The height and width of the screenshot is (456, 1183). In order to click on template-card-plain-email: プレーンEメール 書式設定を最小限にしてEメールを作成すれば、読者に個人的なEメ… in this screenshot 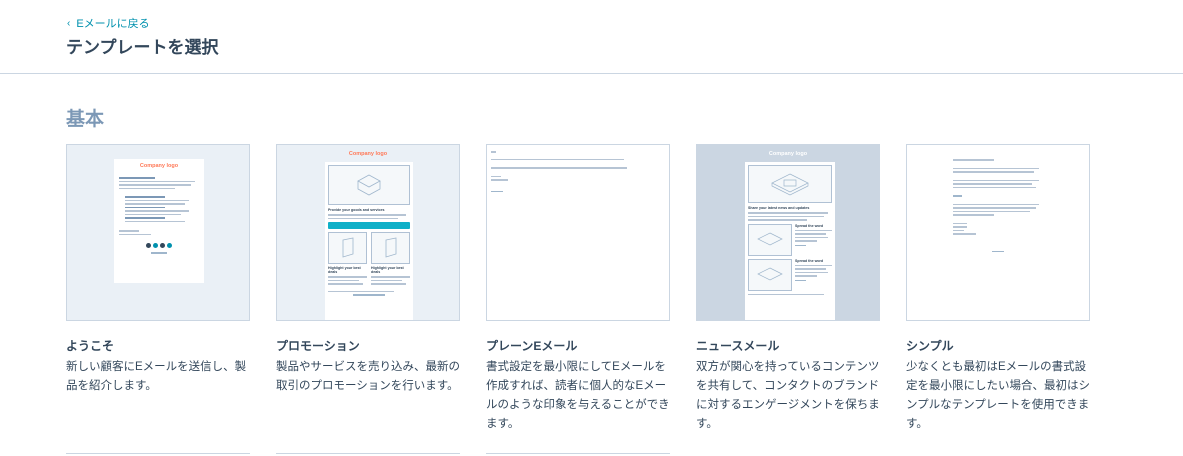, I will do `click(578, 287)`.